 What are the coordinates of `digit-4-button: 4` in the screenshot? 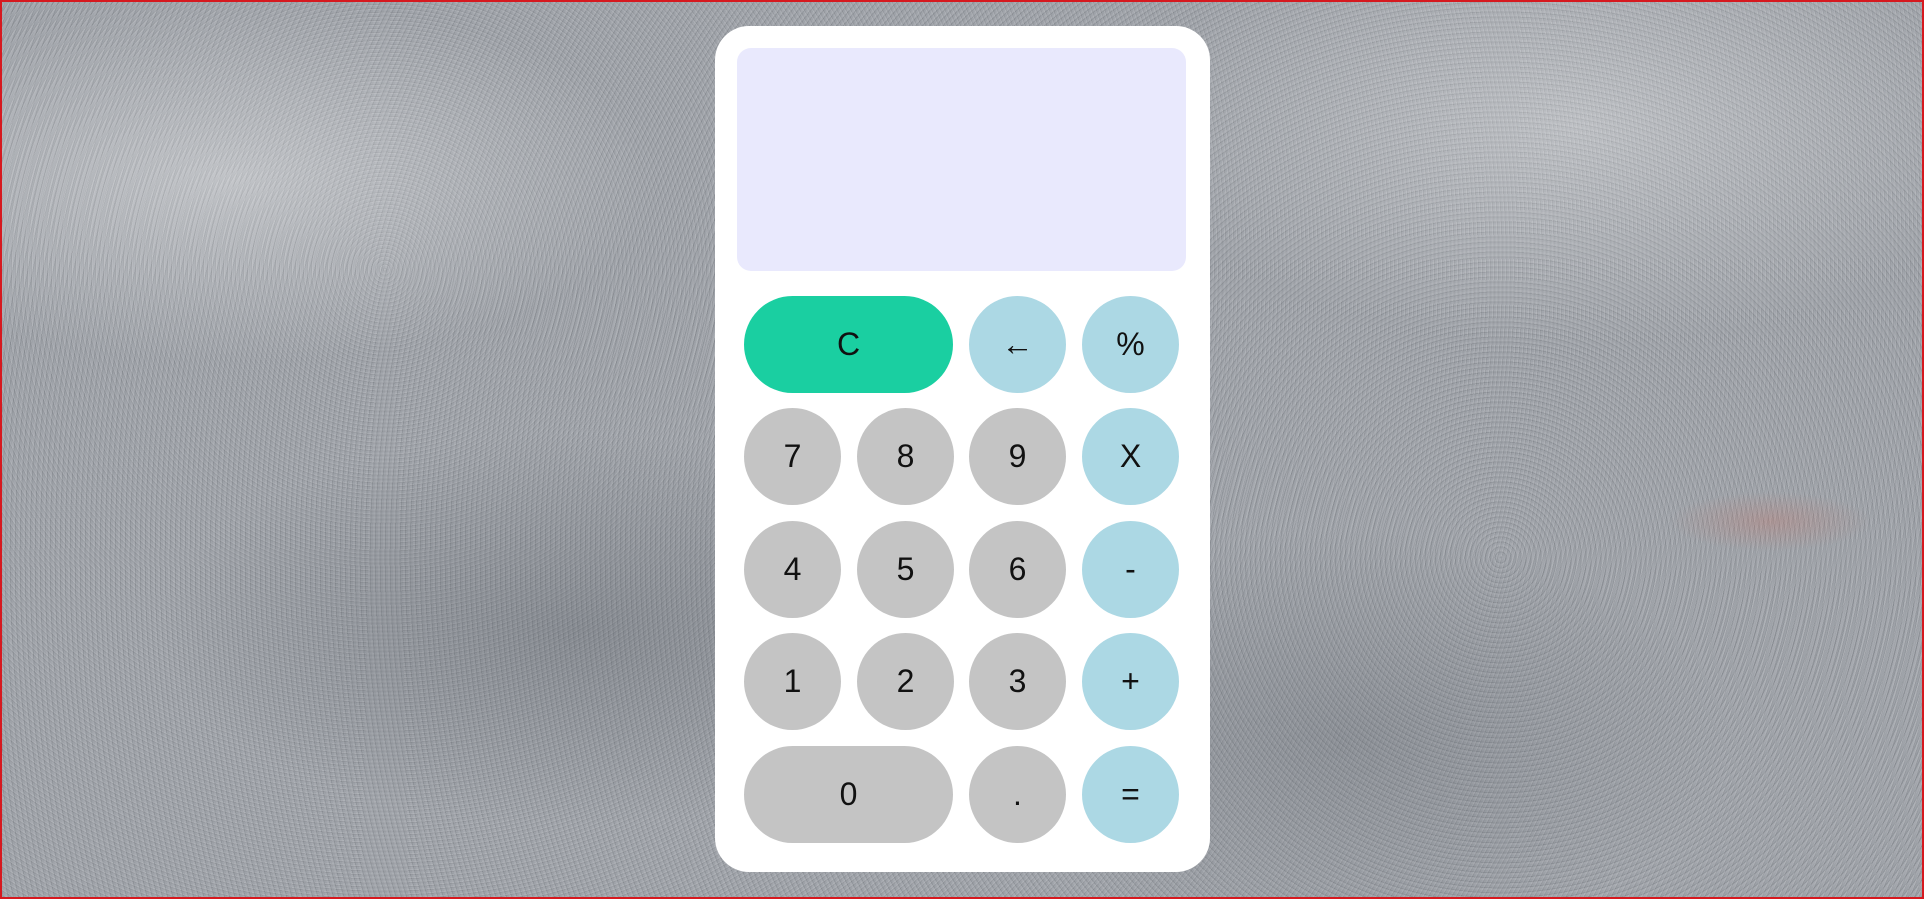 It's located at (792, 569).